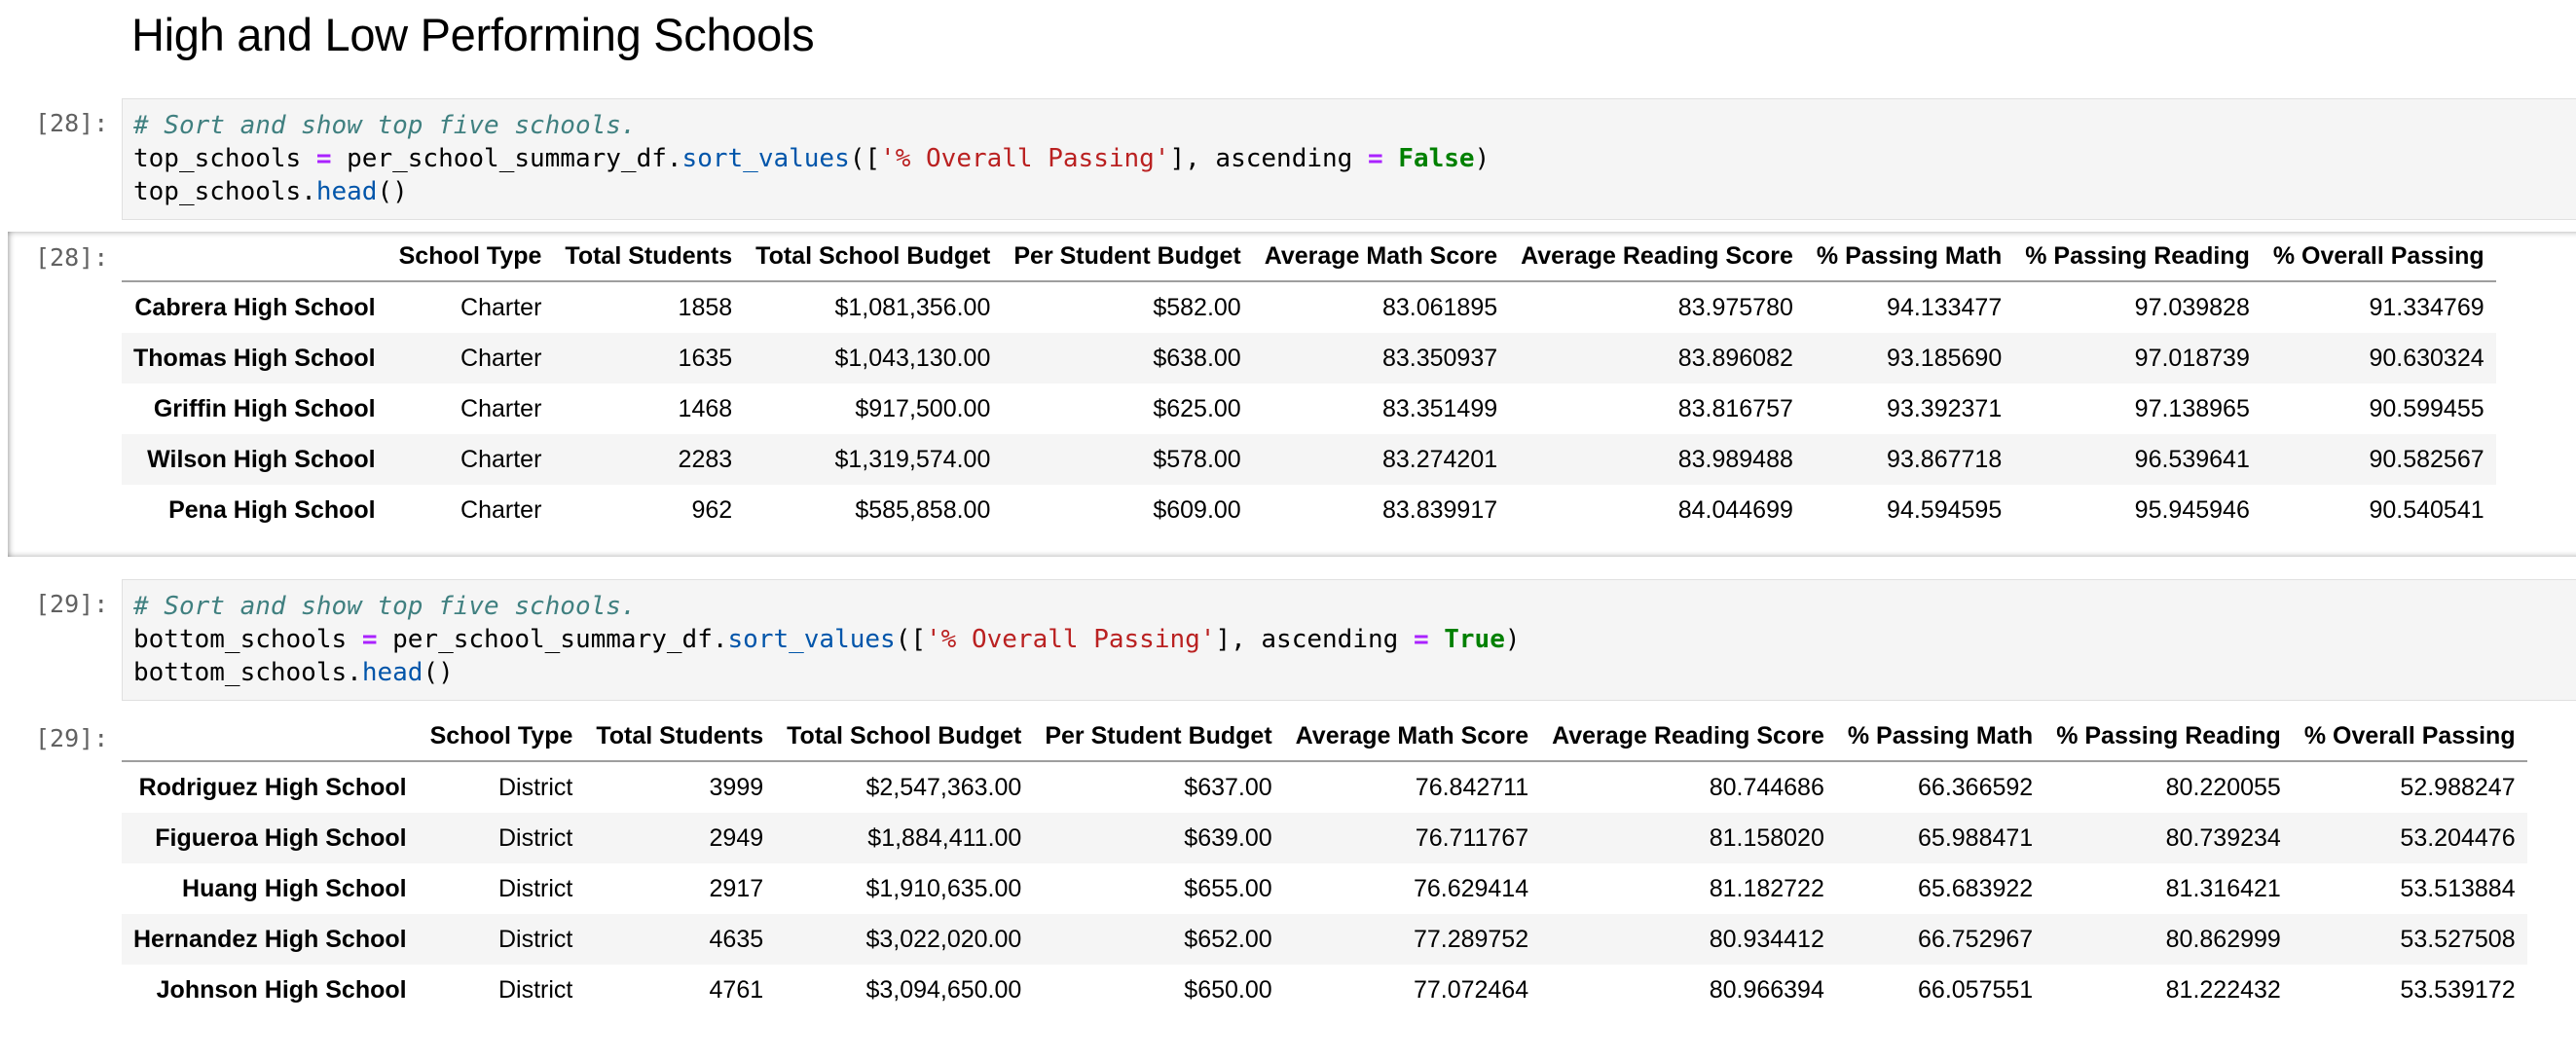 This screenshot has height=1060, width=2576. I want to click on table-cell: 66.366592, so click(1976, 787).